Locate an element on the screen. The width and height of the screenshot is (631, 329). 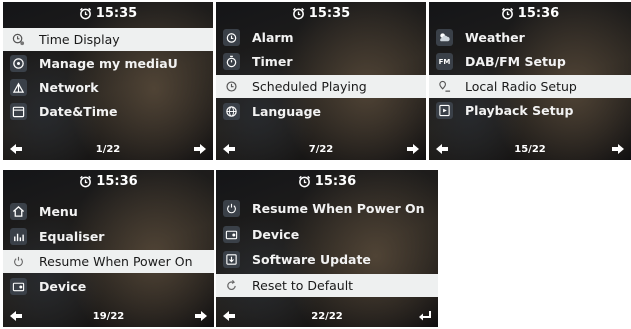
menu-item-label: Software Update is located at coordinates (311, 259).